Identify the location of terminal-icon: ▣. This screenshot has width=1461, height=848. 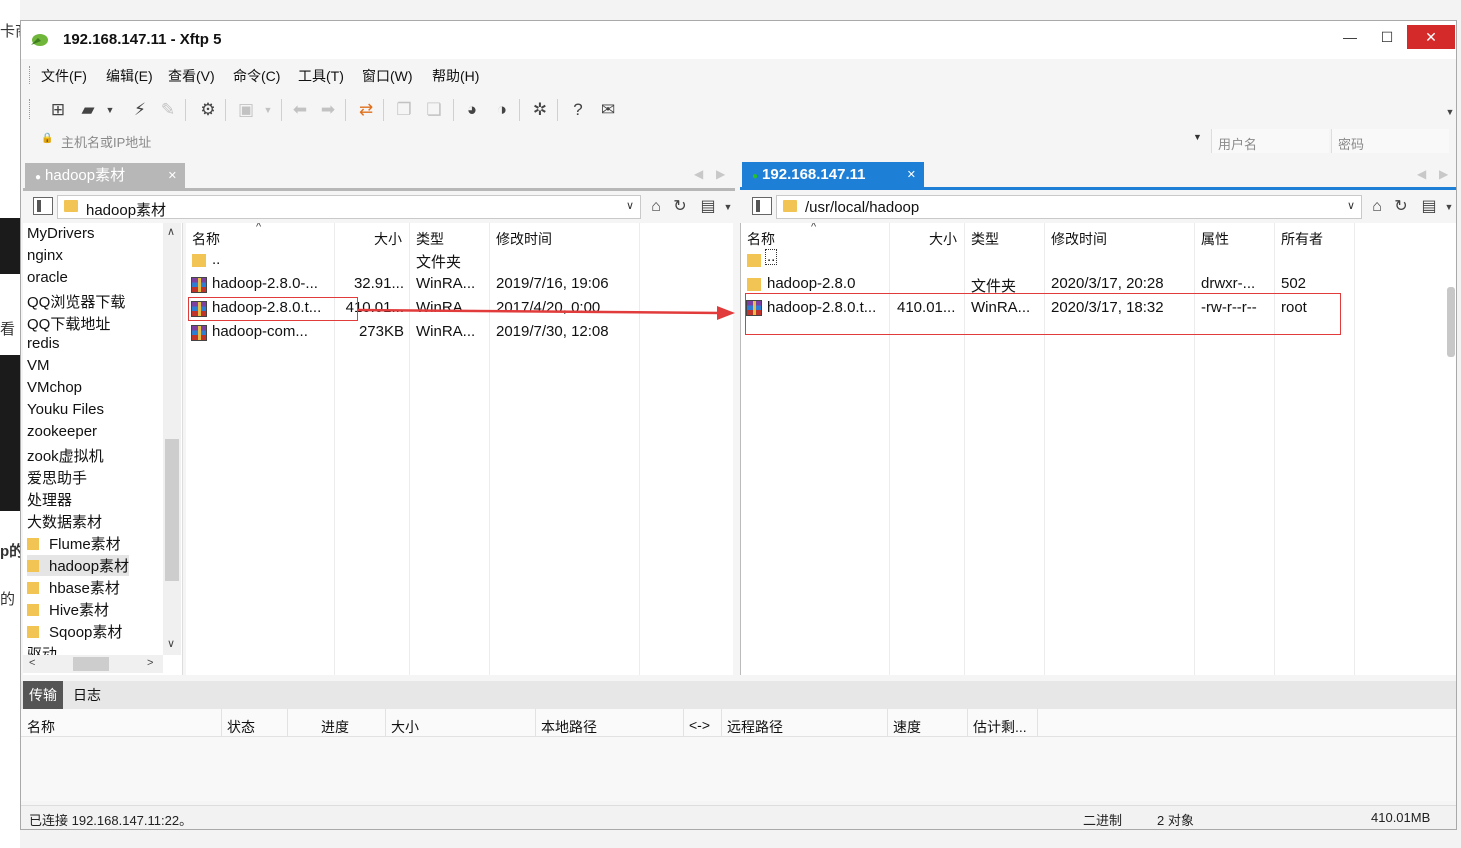
(246, 110).